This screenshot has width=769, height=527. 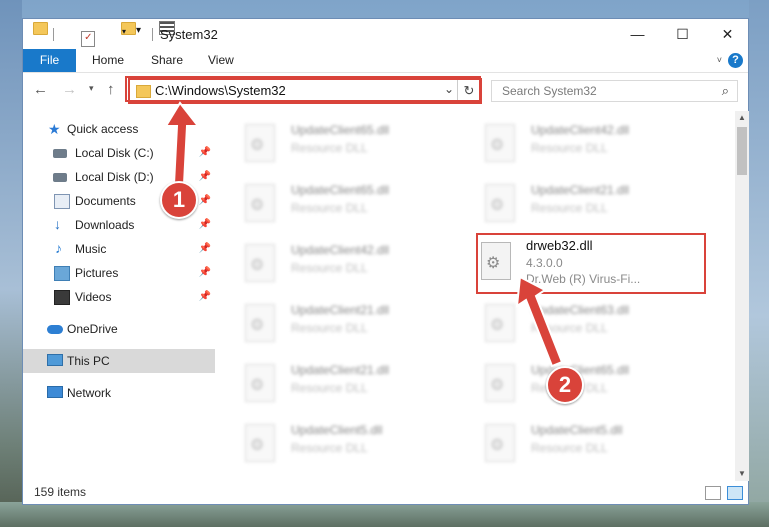 I want to click on sidebar-item-network: Network, so click(x=119, y=393).